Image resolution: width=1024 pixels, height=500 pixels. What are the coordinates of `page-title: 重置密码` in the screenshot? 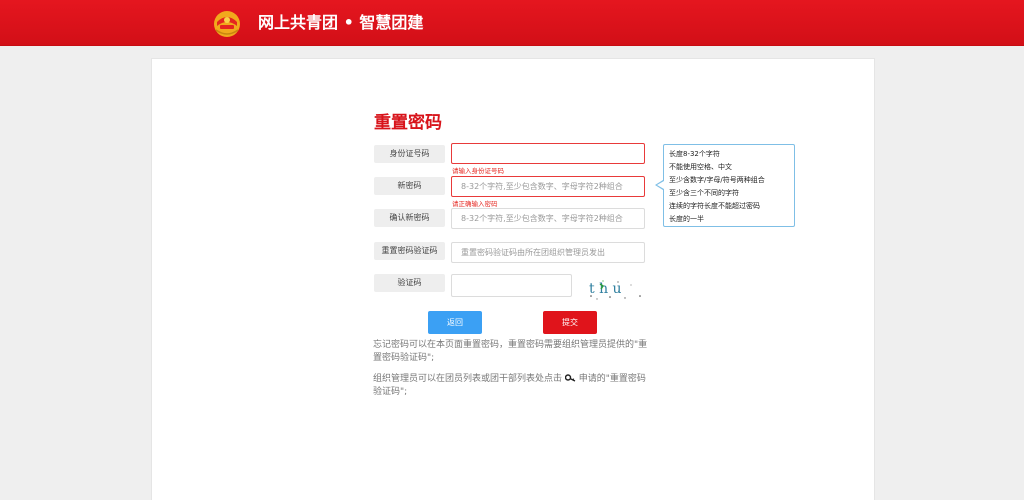 It's located at (408, 123).